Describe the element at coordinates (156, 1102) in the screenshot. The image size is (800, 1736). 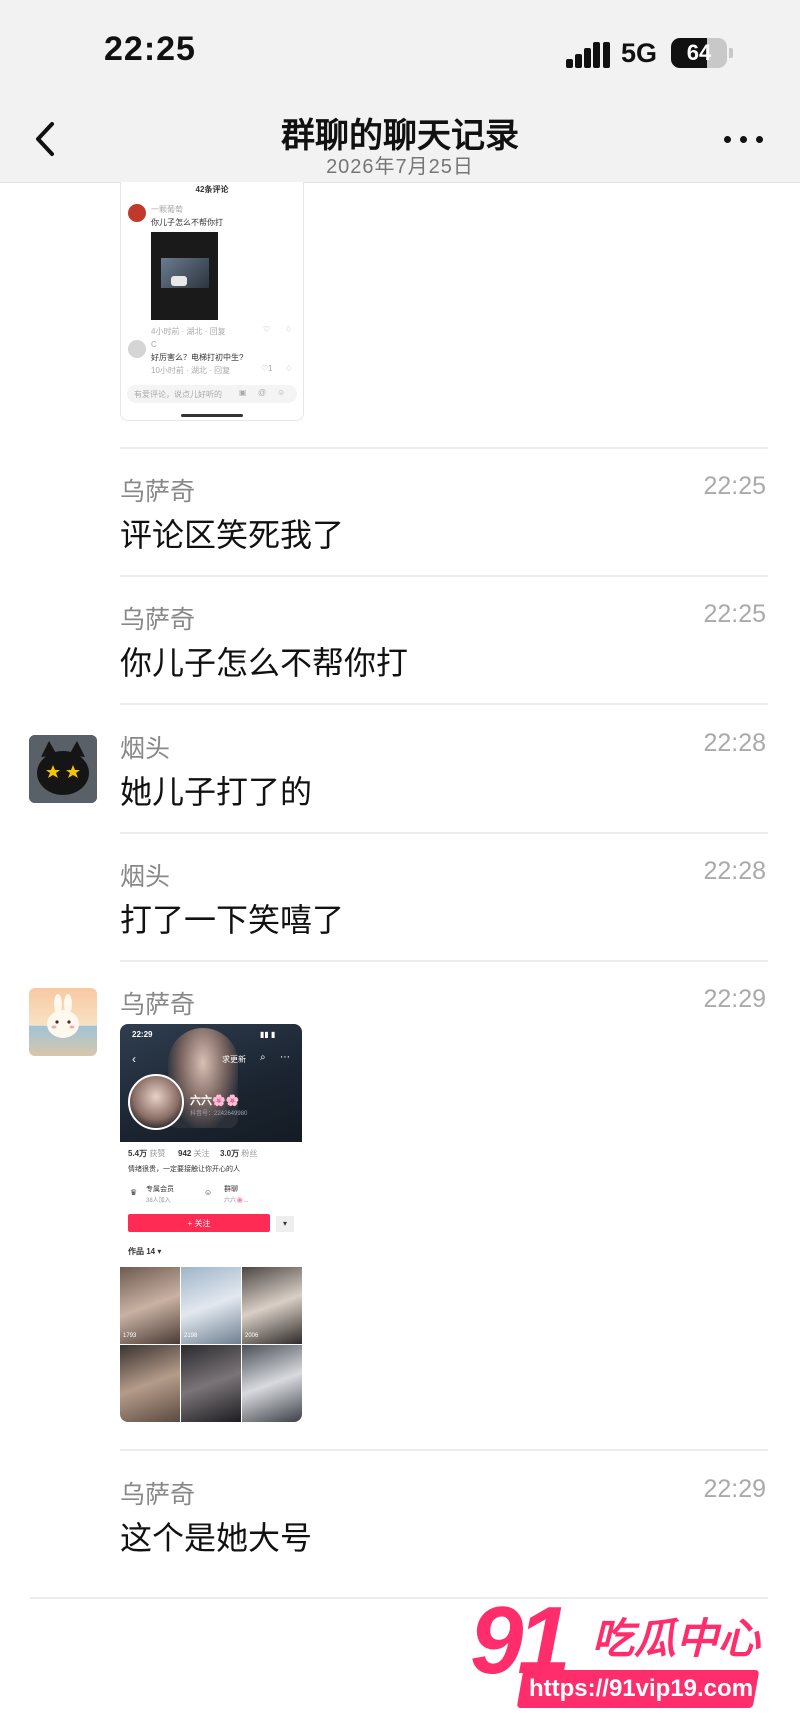
I see `profile-avatar` at that location.